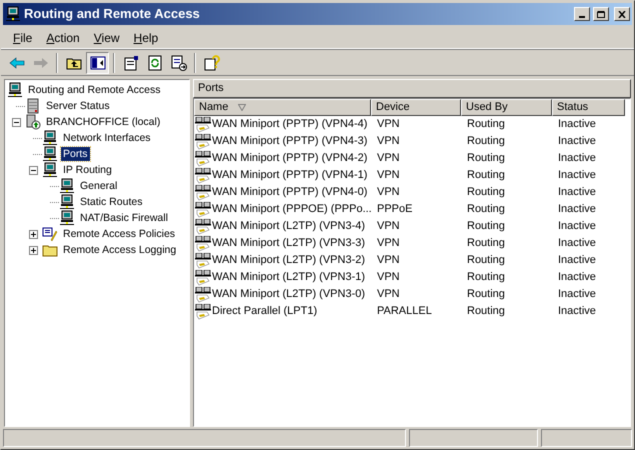 The image size is (635, 450). What do you see at coordinates (506, 107) in the screenshot?
I see `column-header: Used By` at bounding box center [506, 107].